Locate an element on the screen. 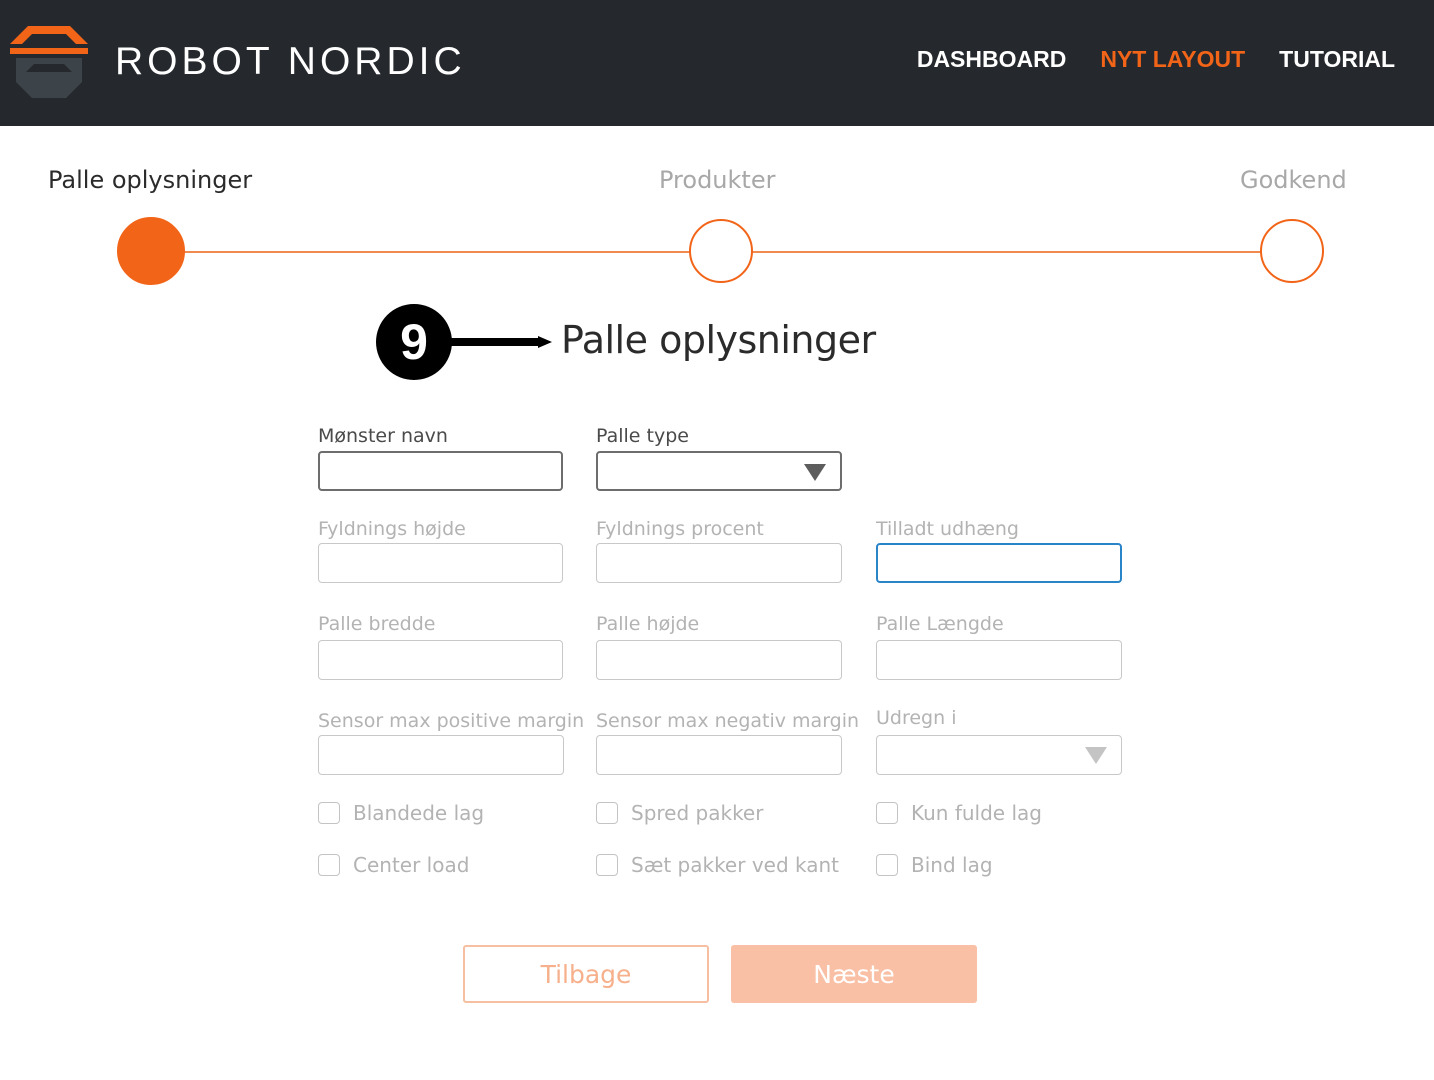 This screenshot has height=1080, width=1434. robot-nordic-logo-icon is located at coordinates (49, 62).